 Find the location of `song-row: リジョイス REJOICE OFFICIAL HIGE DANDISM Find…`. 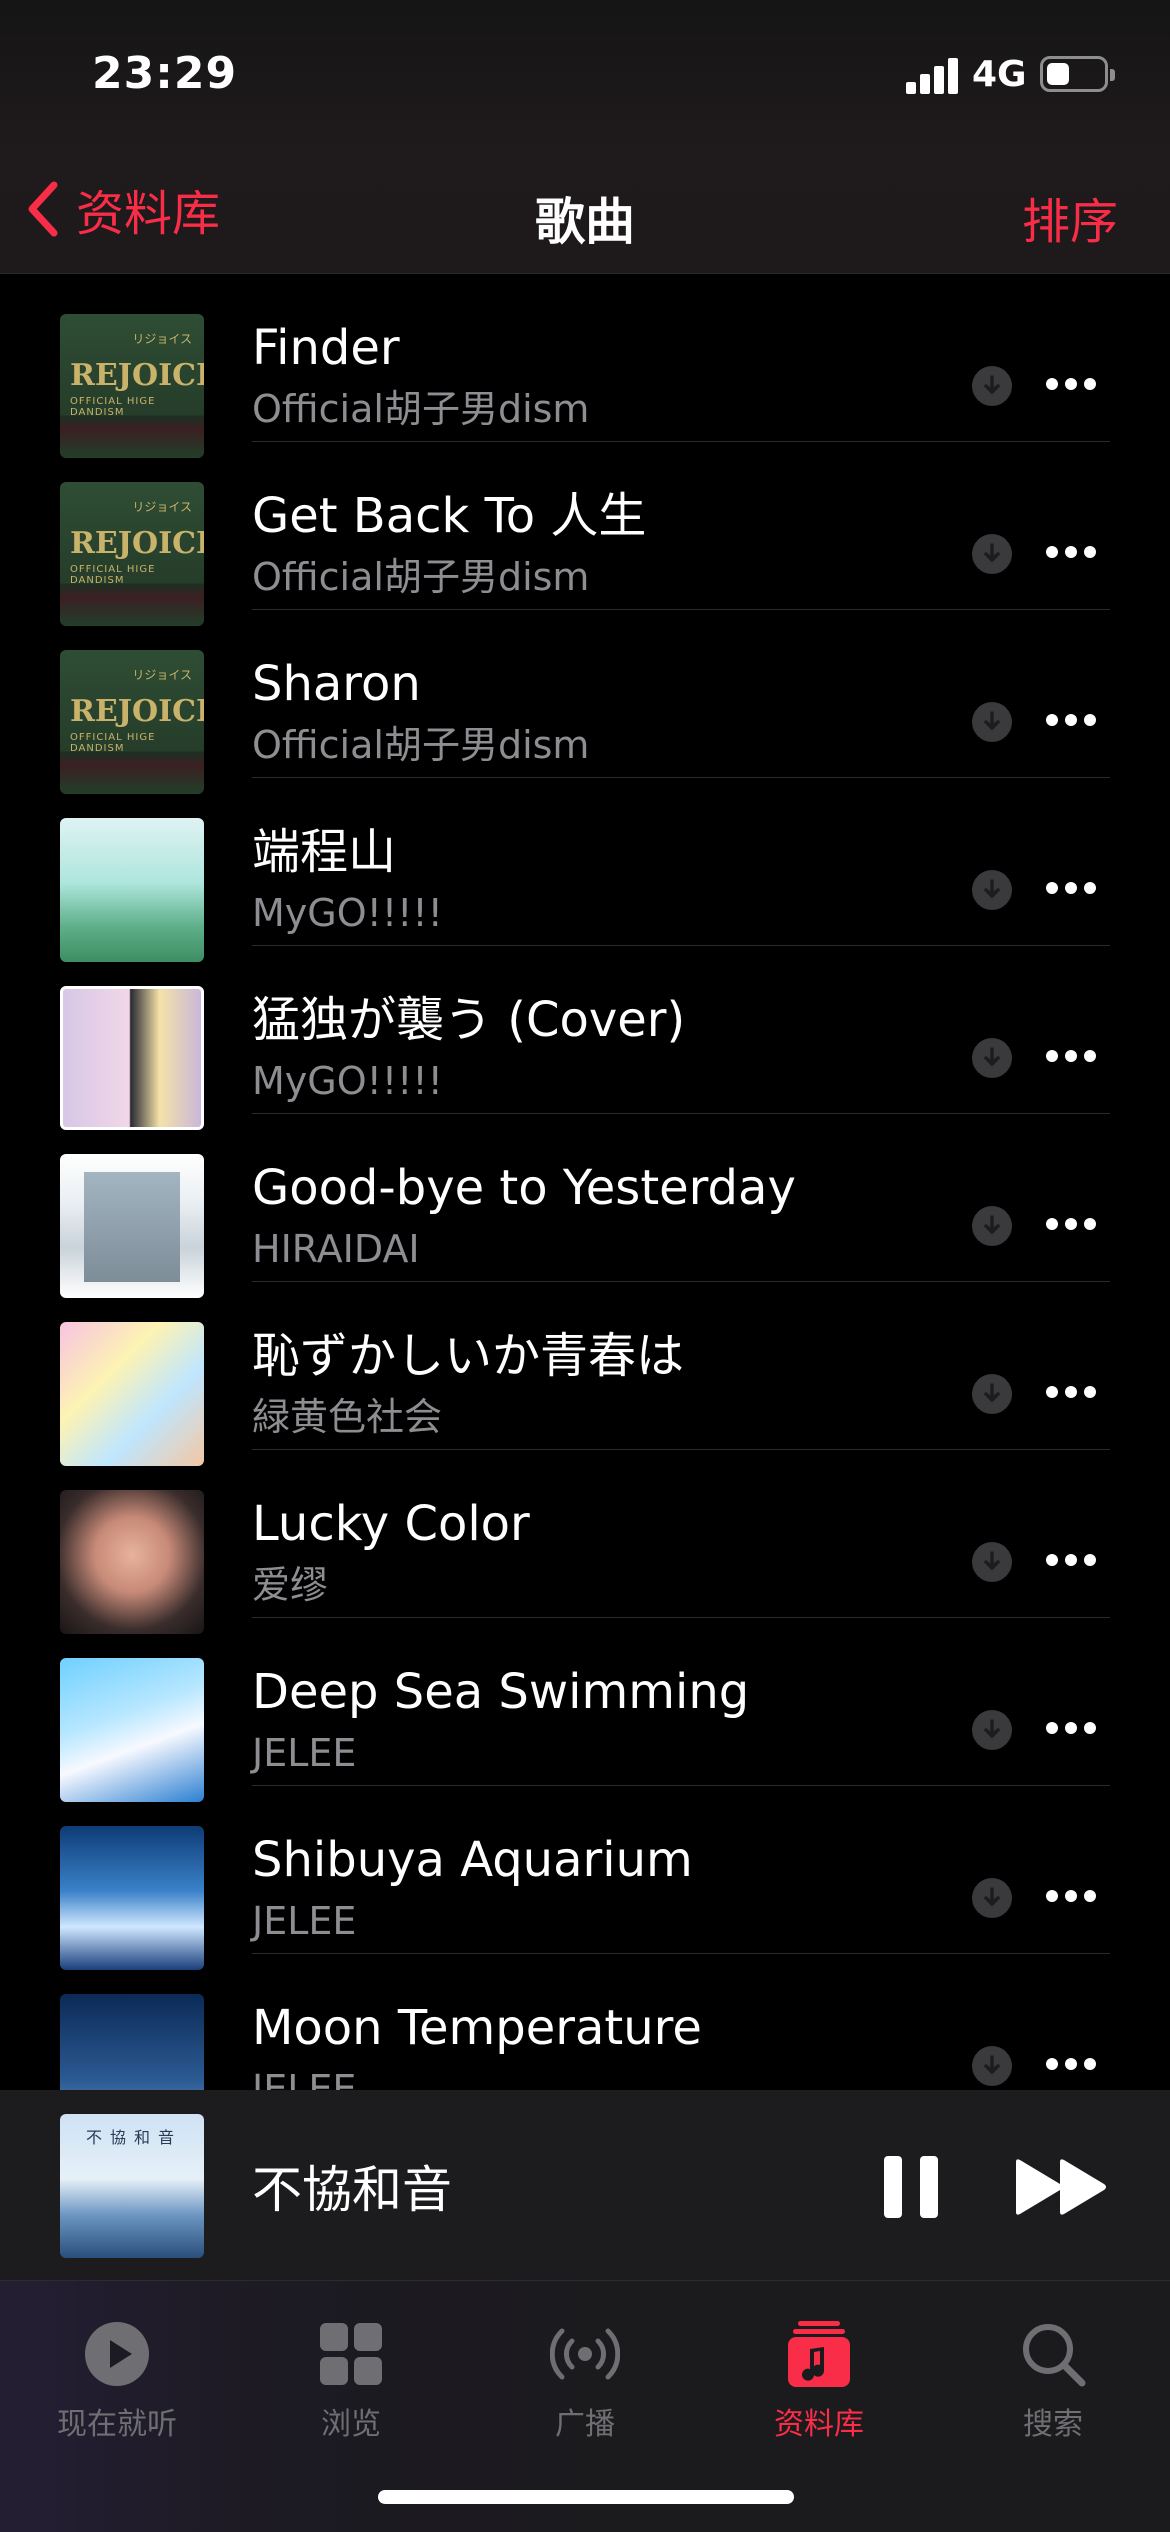

song-row: リジョイス REJOICE OFFICIAL HIGE DANDISM Find… is located at coordinates (585, 366).